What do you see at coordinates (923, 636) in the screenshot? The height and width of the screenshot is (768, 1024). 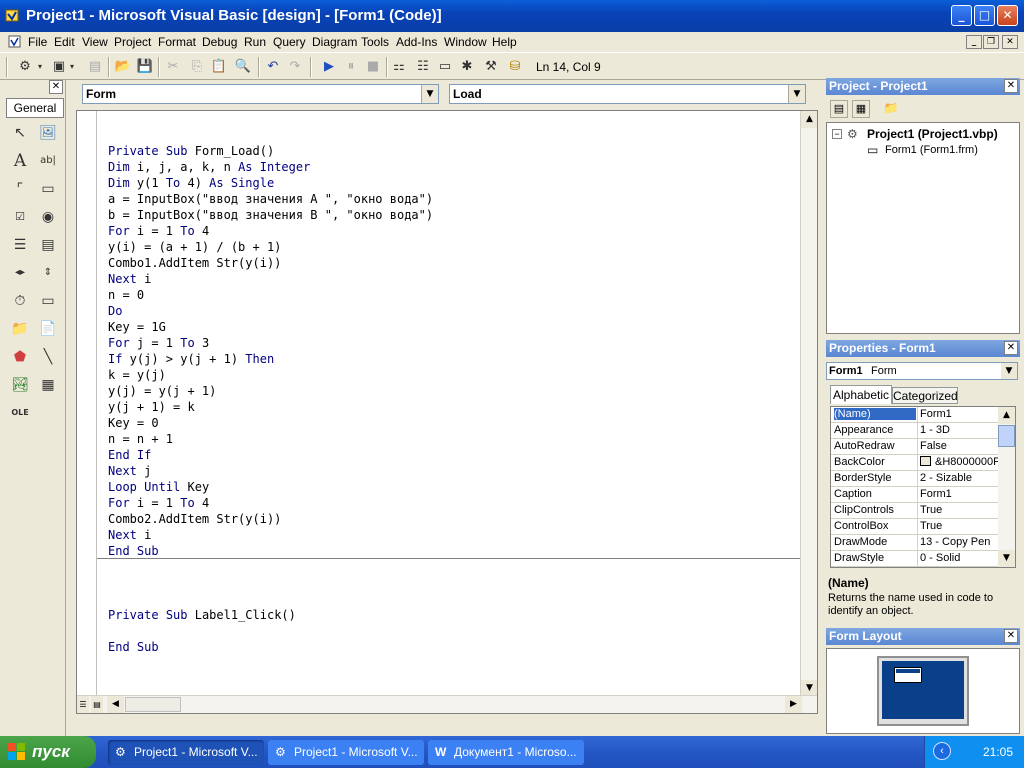 I see `form-layout-title: Form Layout ✕` at bounding box center [923, 636].